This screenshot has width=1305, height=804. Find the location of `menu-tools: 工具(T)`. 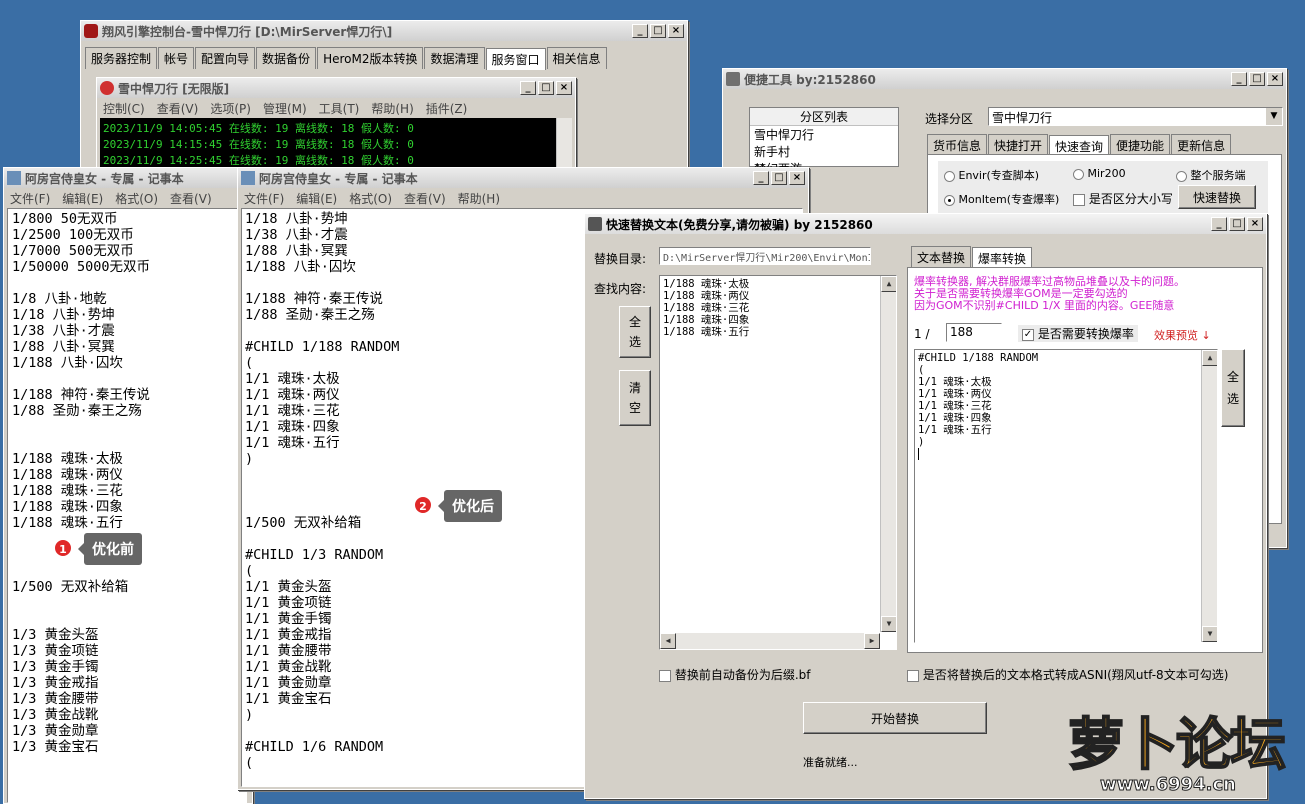

menu-tools: 工具(T) is located at coordinates (339, 108).